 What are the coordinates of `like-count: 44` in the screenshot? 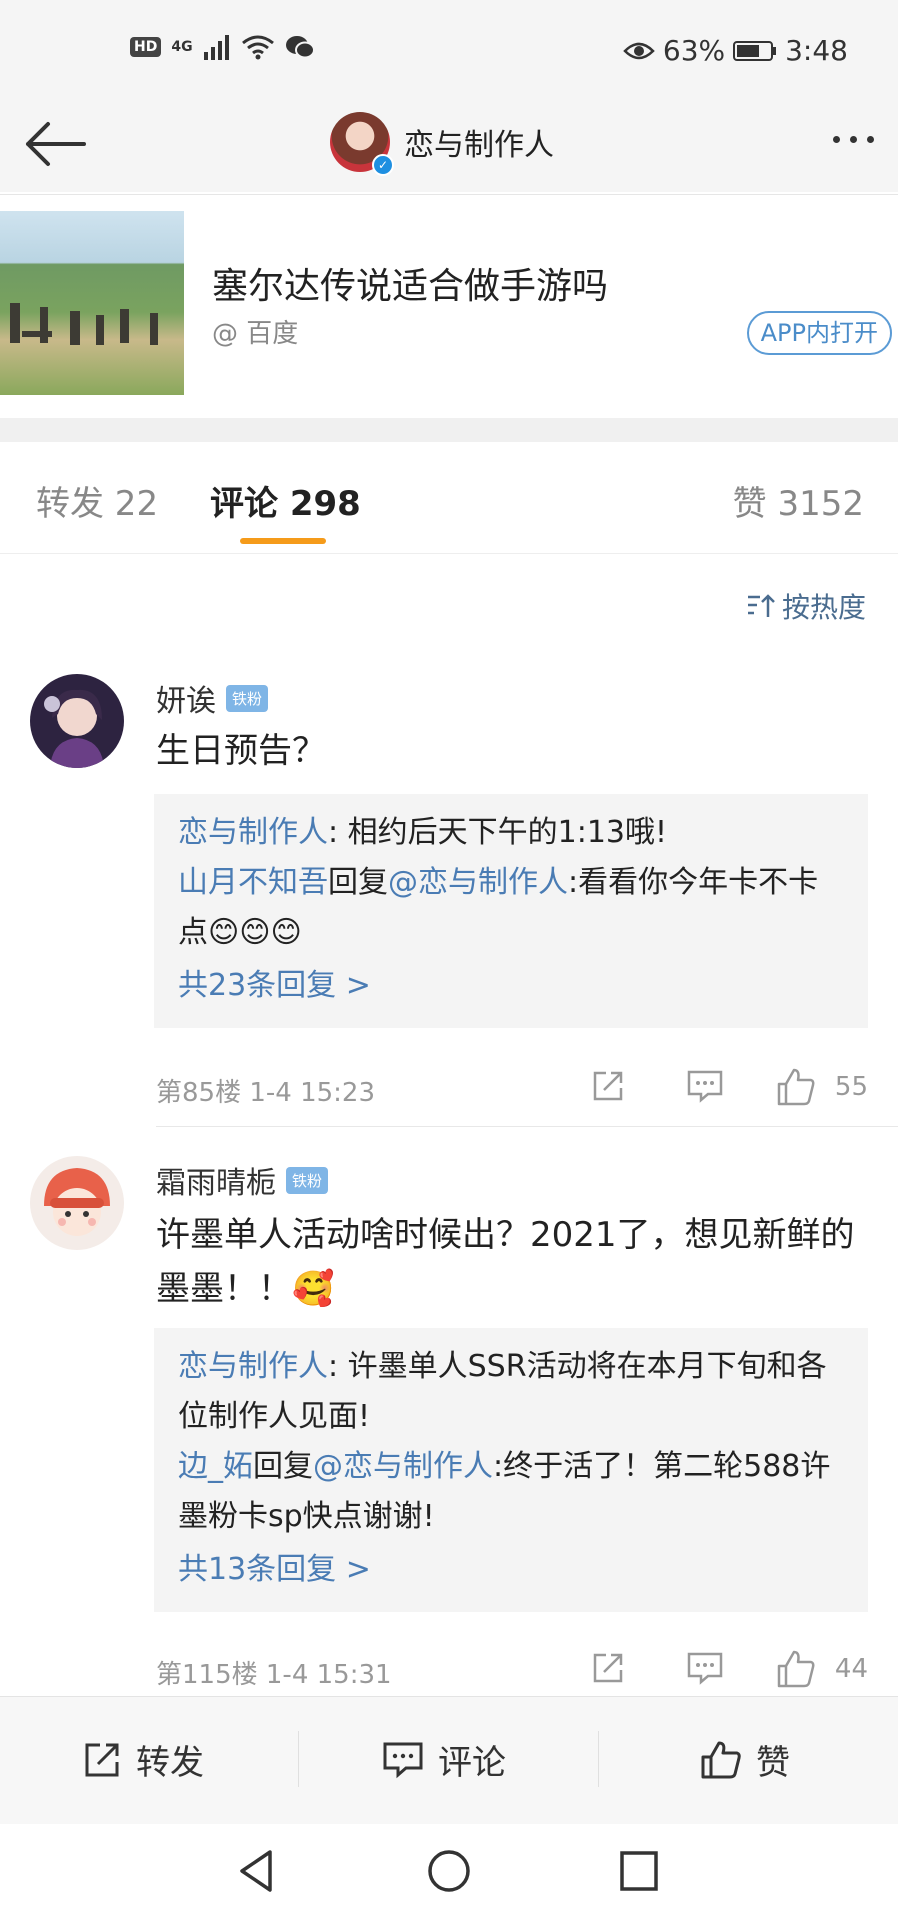 It's located at (851, 1669).